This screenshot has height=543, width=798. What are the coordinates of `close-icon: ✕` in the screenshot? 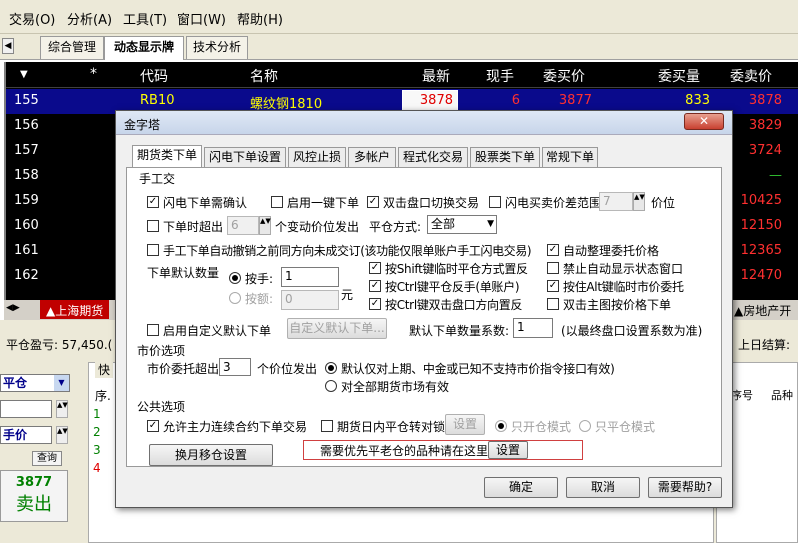 It's located at (704, 121).